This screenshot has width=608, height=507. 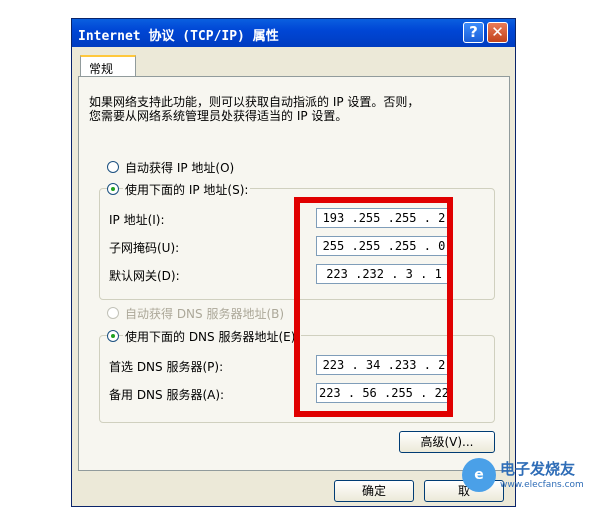 What do you see at coordinates (144, 248) in the screenshot?
I see `subnet-mask-label: 子网掩码(U):` at bounding box center [144, 248].